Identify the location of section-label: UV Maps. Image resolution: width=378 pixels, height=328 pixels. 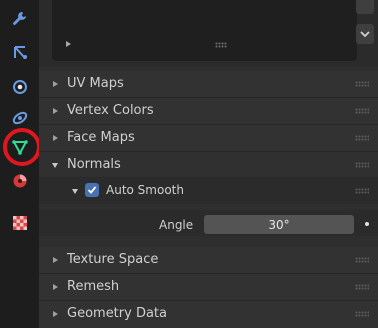
(95, 83).